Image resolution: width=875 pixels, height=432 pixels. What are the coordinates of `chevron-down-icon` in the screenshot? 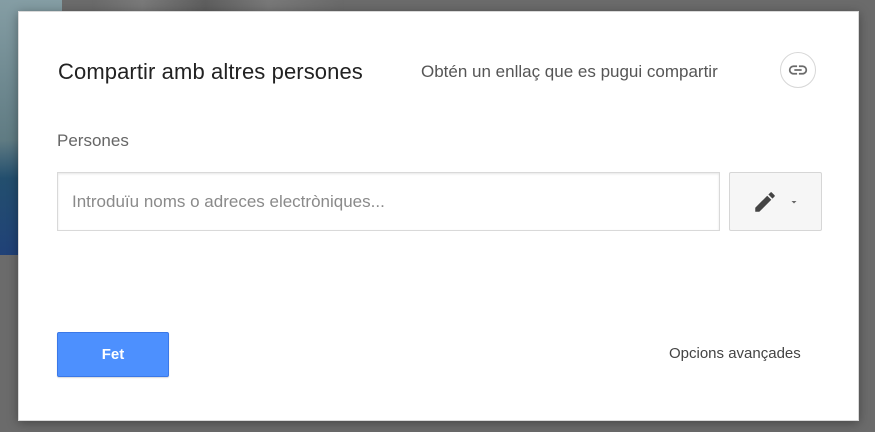 It's located at (794, 202).